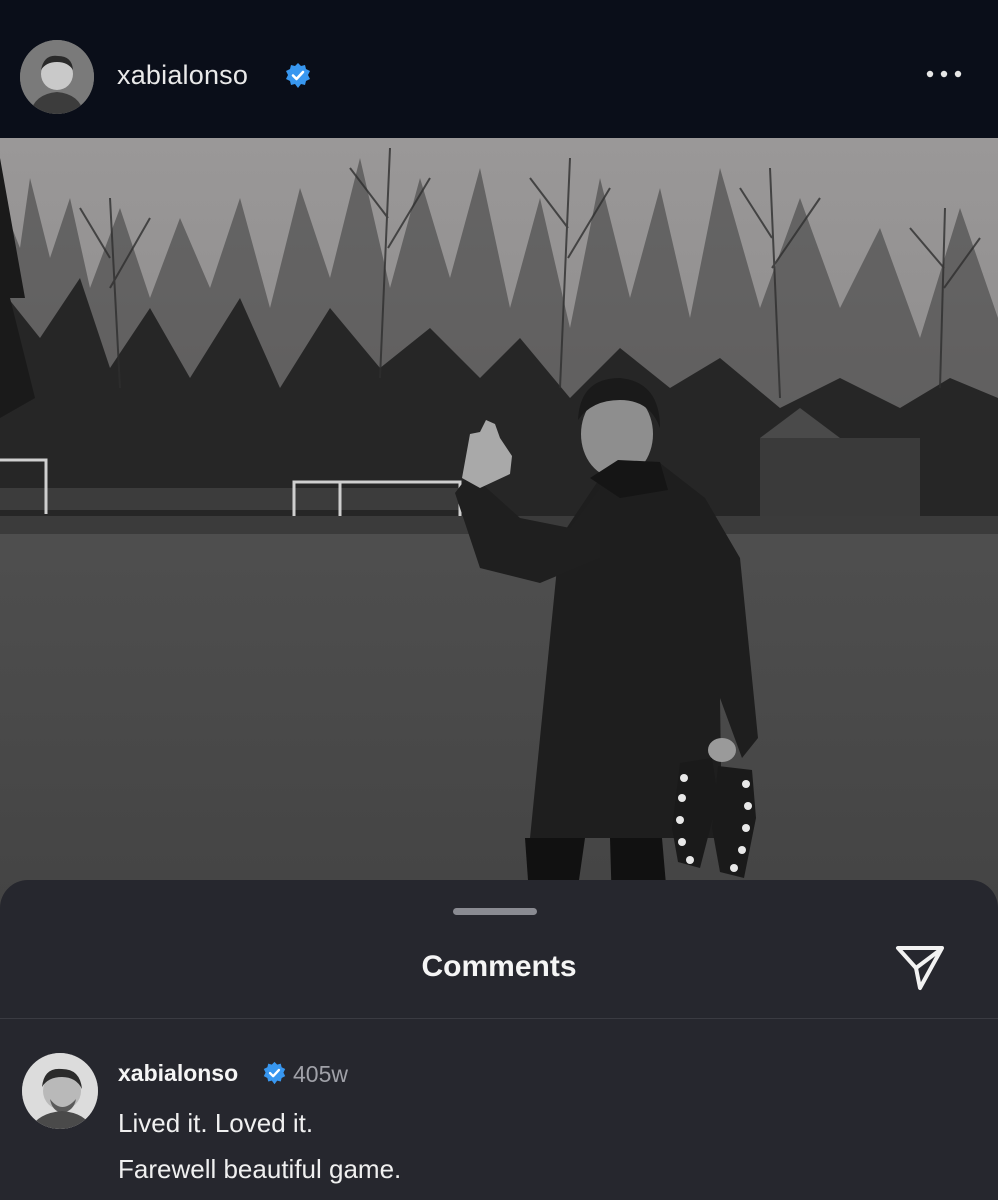  What do you see at coordinates (178, 1073) in the screenshot?
I see `comment-username: xabialonso` at bounding box center [178, 1073].